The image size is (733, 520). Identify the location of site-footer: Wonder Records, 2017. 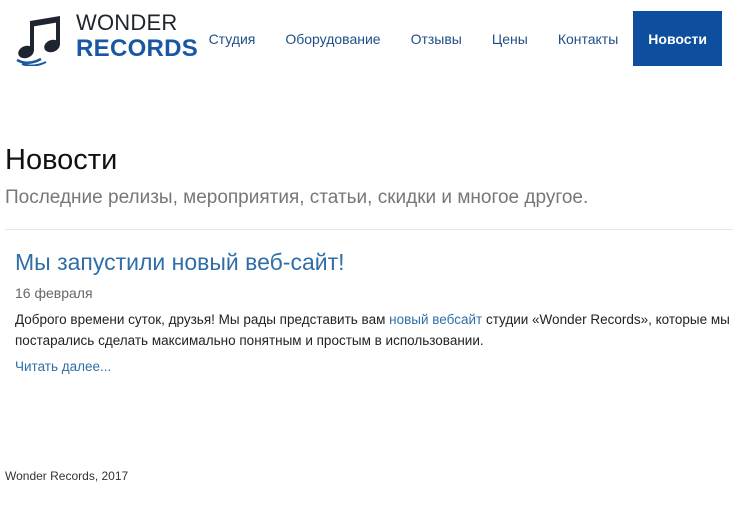
(66, 476).